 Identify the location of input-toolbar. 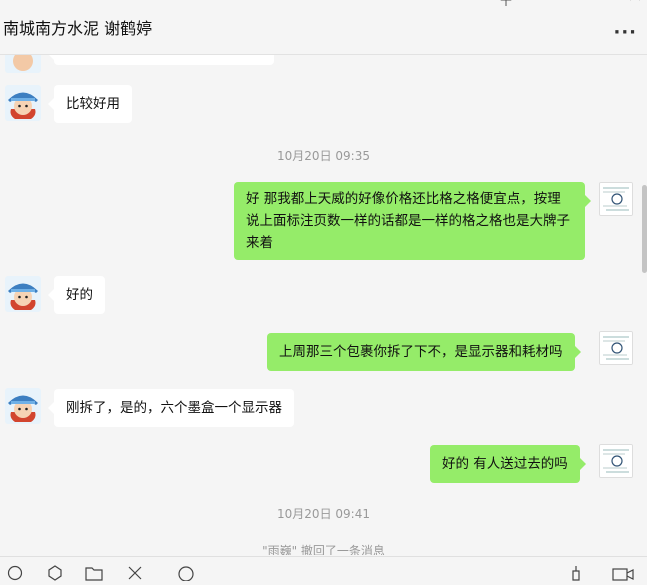
(323, 569).